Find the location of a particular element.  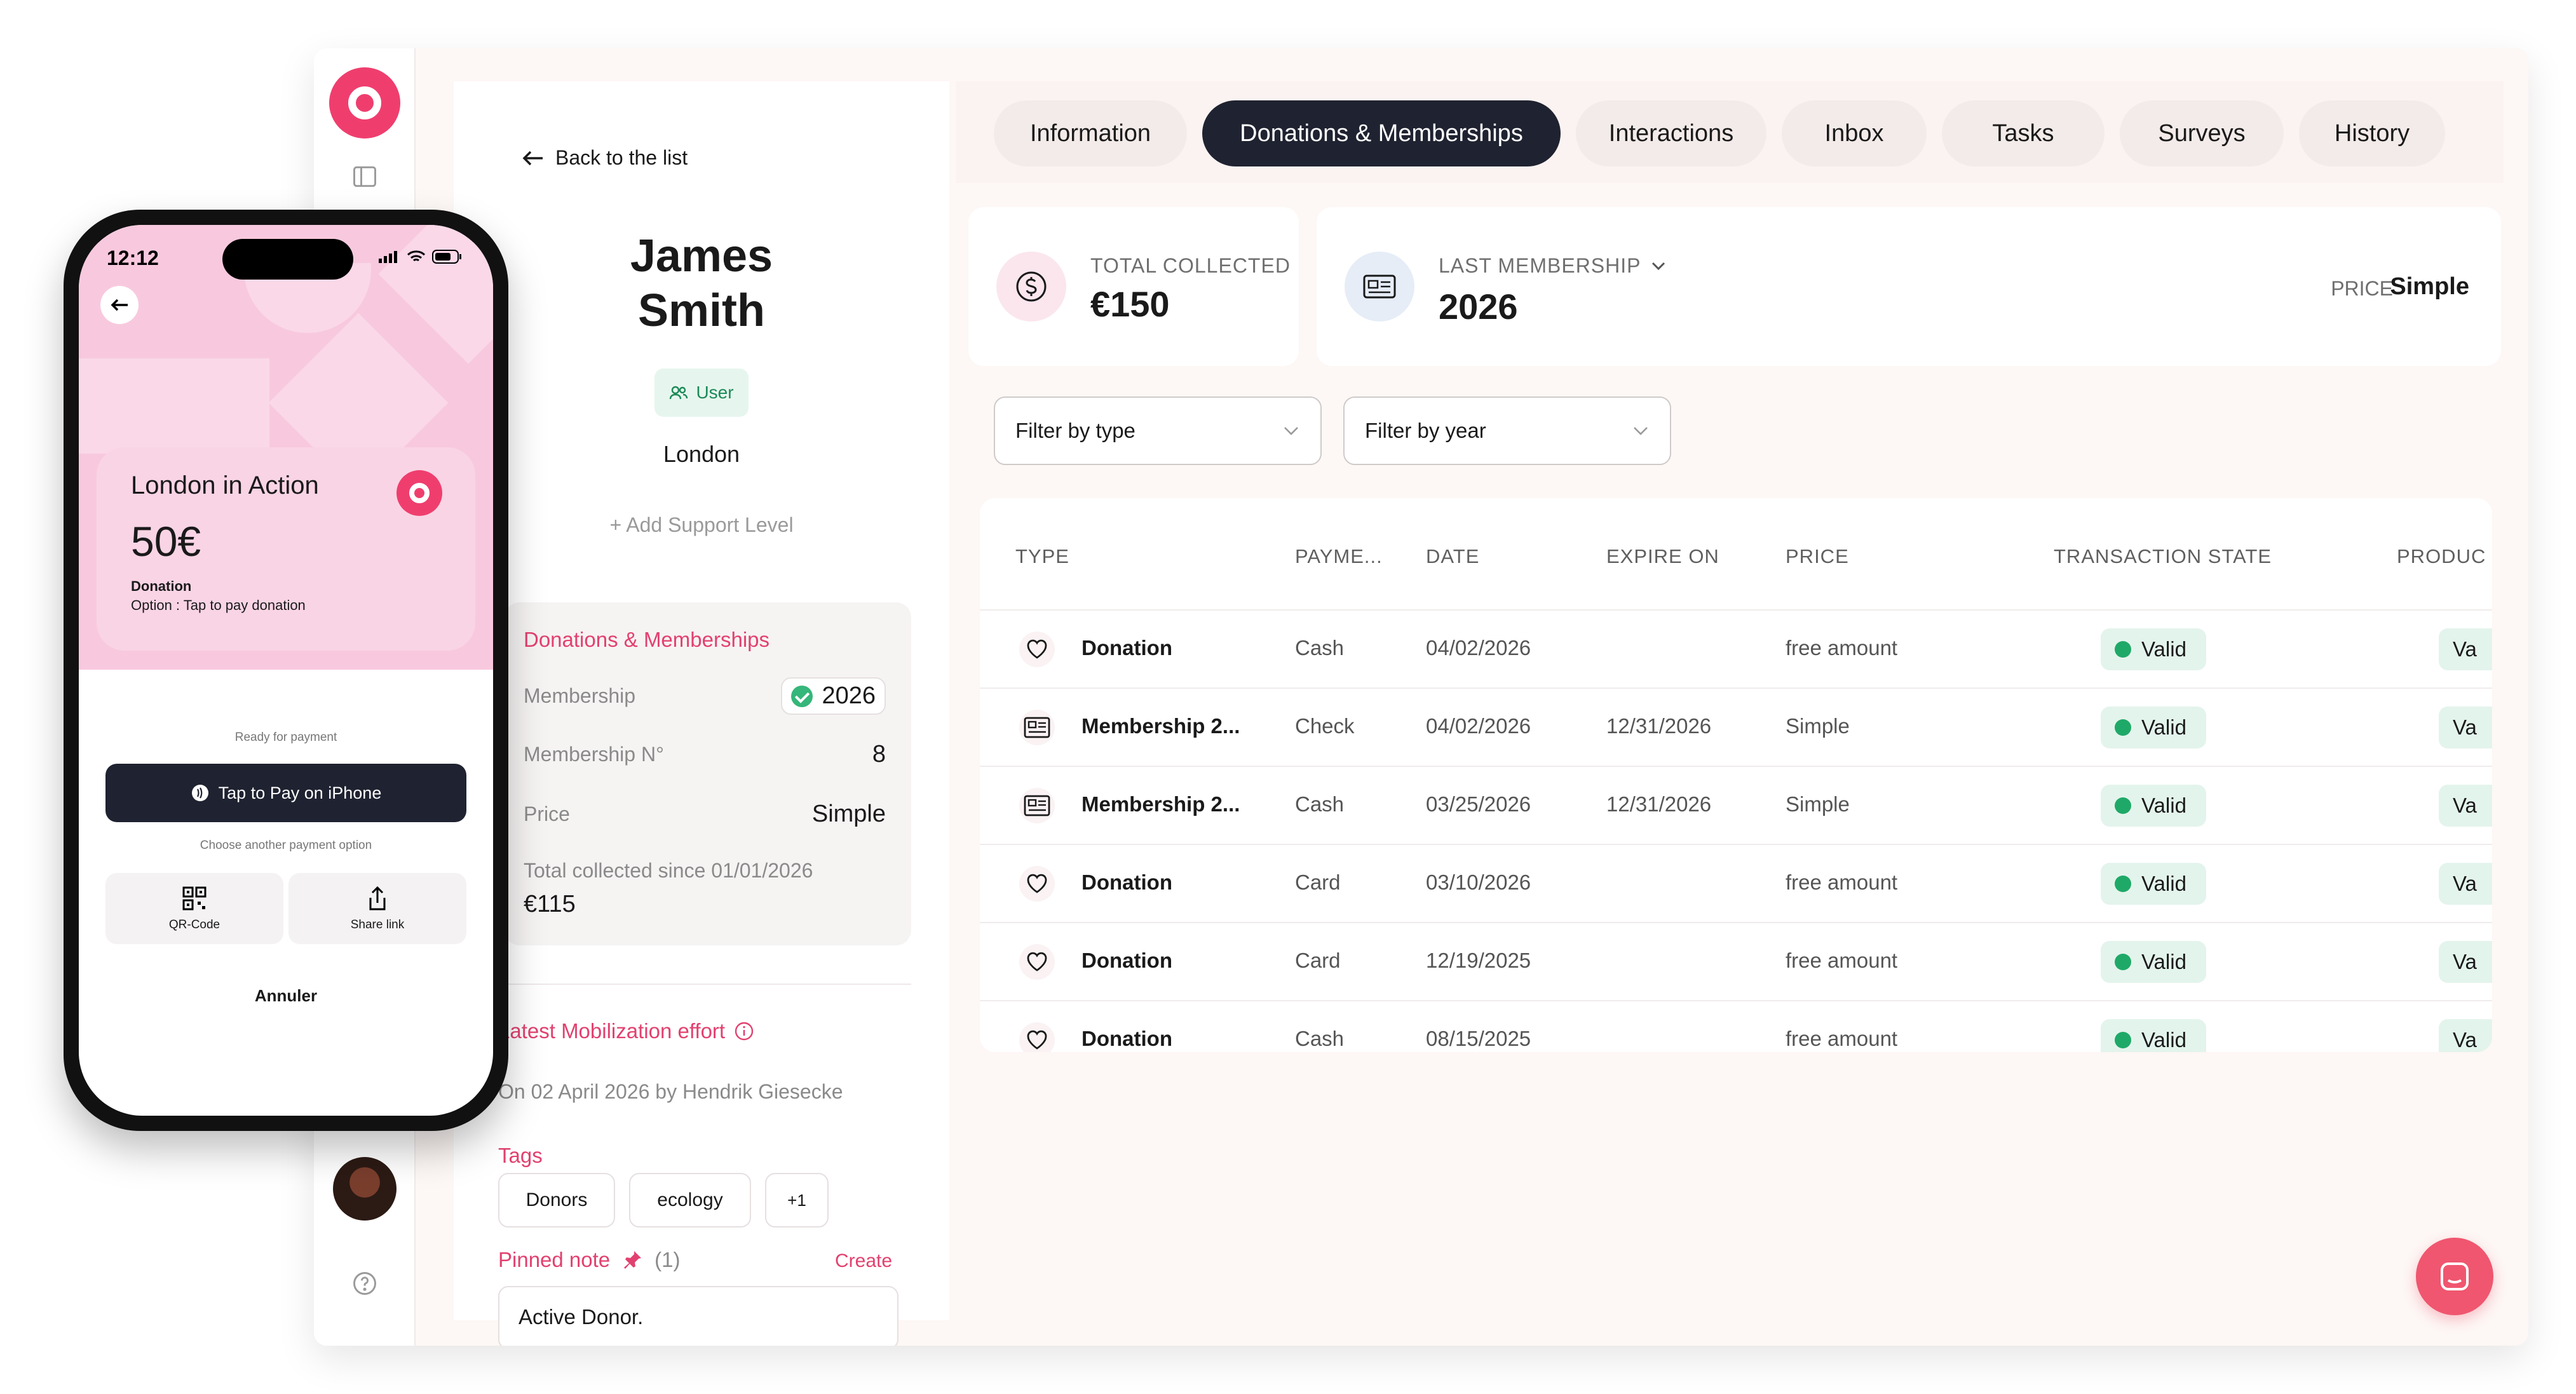

back-to-list-link: Back to the list is located at coordinates (605, 158).